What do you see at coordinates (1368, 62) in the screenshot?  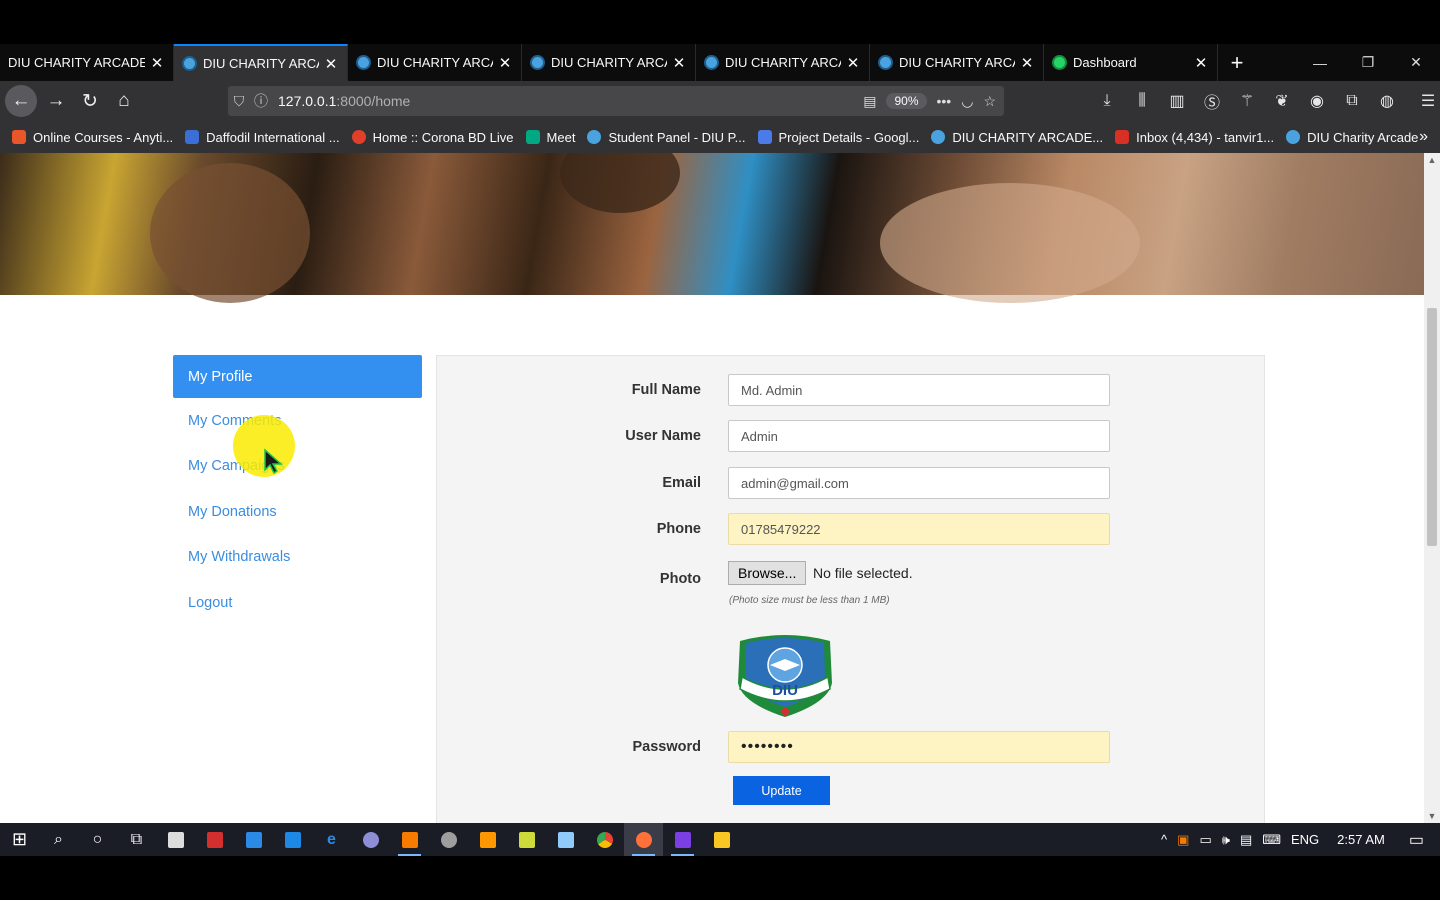 I see `restore-icon: ❐` at bounding box center [1368, 62].